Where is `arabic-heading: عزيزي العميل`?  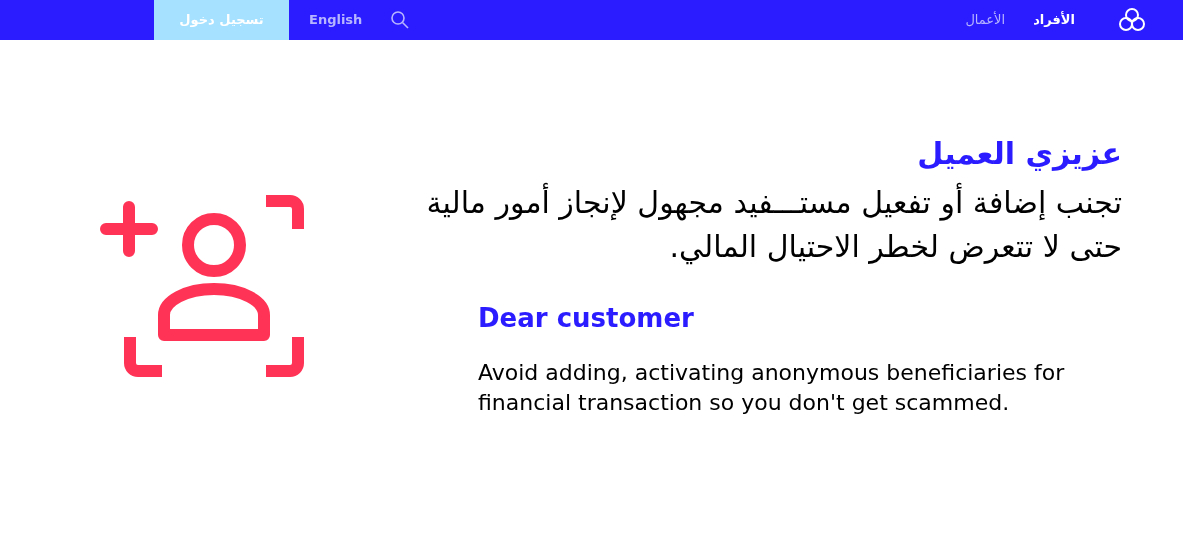 arabic-heading: عزيزي العميل is located at coordinates (1019, 154).